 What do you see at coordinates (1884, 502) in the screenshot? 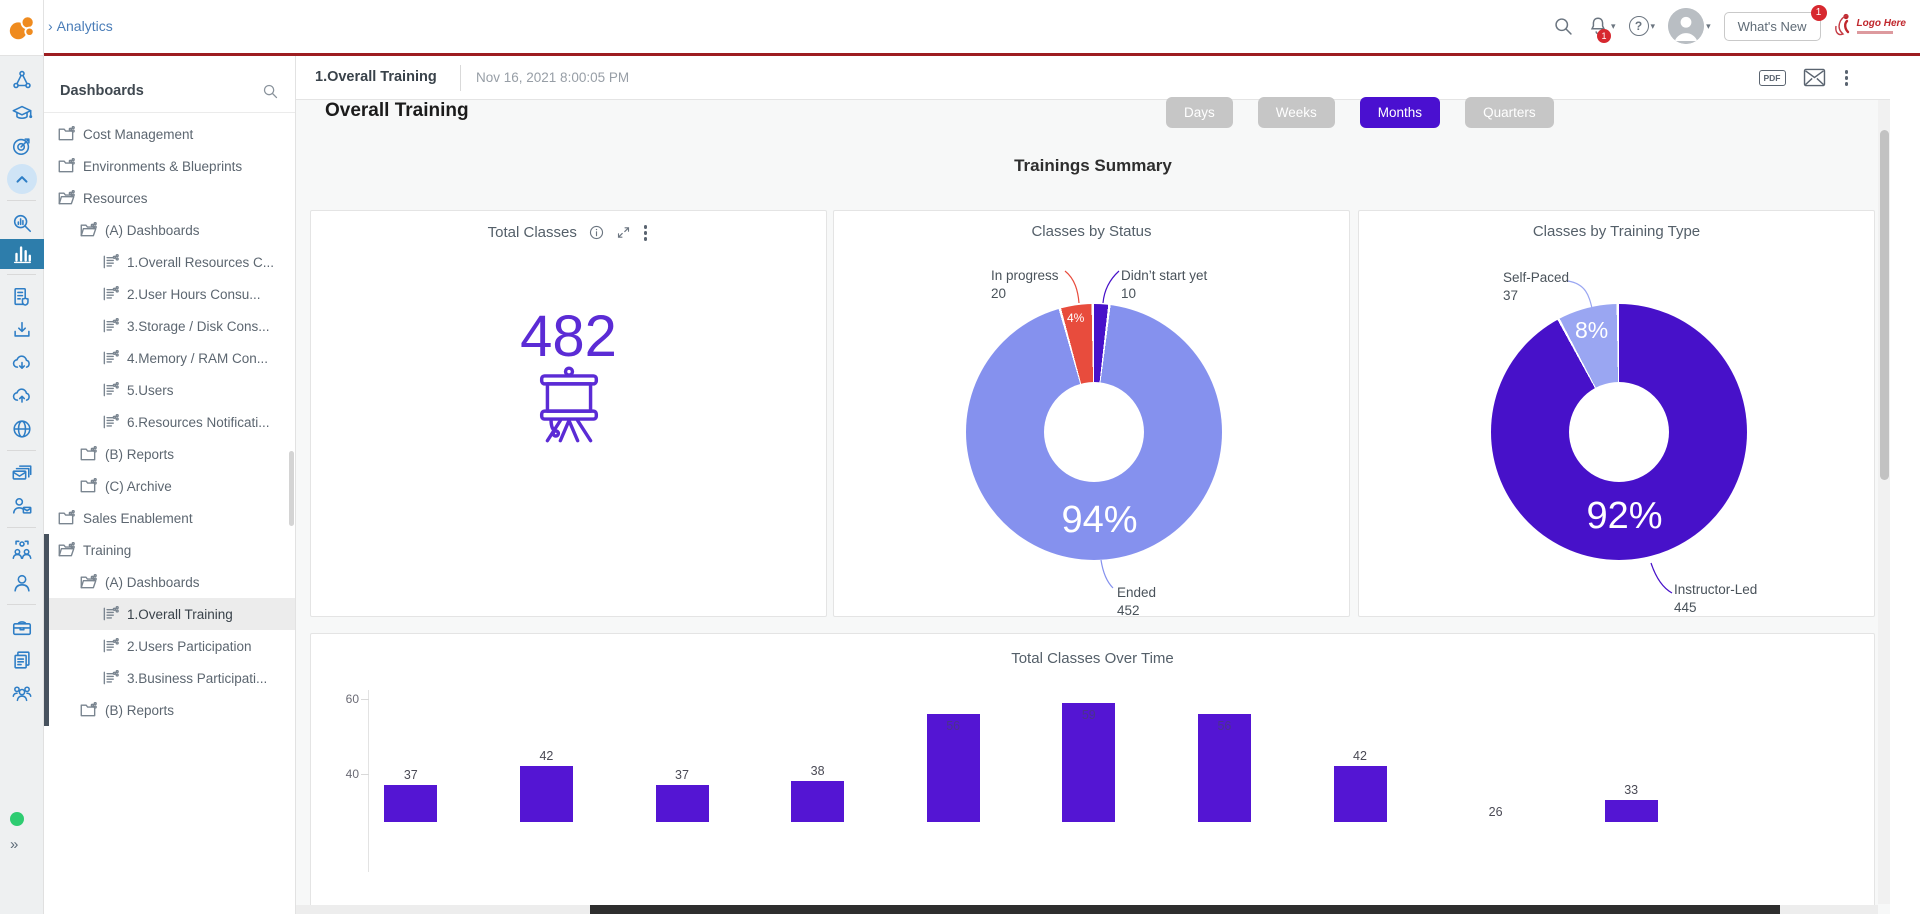
I see `vertical-scrollbar` at bounding box center [1884, 502].